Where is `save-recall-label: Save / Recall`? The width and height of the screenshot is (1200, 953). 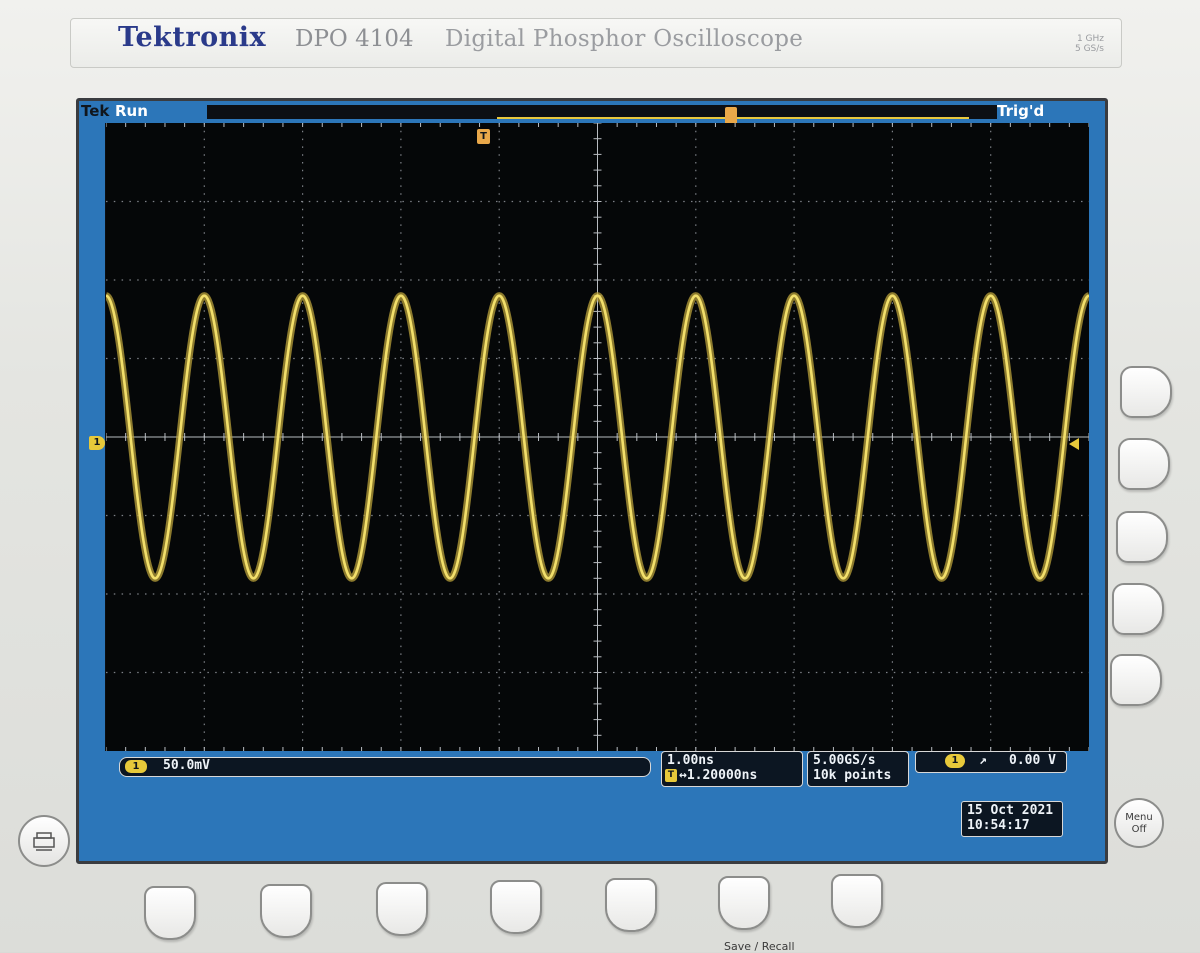 save-recall-label: Save / Recall is located at coordinates (759, 946).